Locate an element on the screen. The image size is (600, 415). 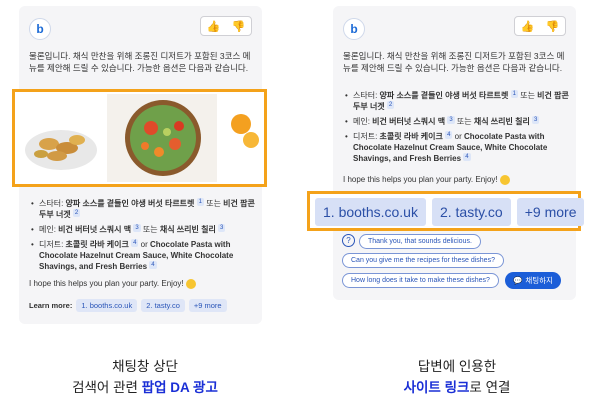
question-icon: ? is located at coordinates (348, 240).